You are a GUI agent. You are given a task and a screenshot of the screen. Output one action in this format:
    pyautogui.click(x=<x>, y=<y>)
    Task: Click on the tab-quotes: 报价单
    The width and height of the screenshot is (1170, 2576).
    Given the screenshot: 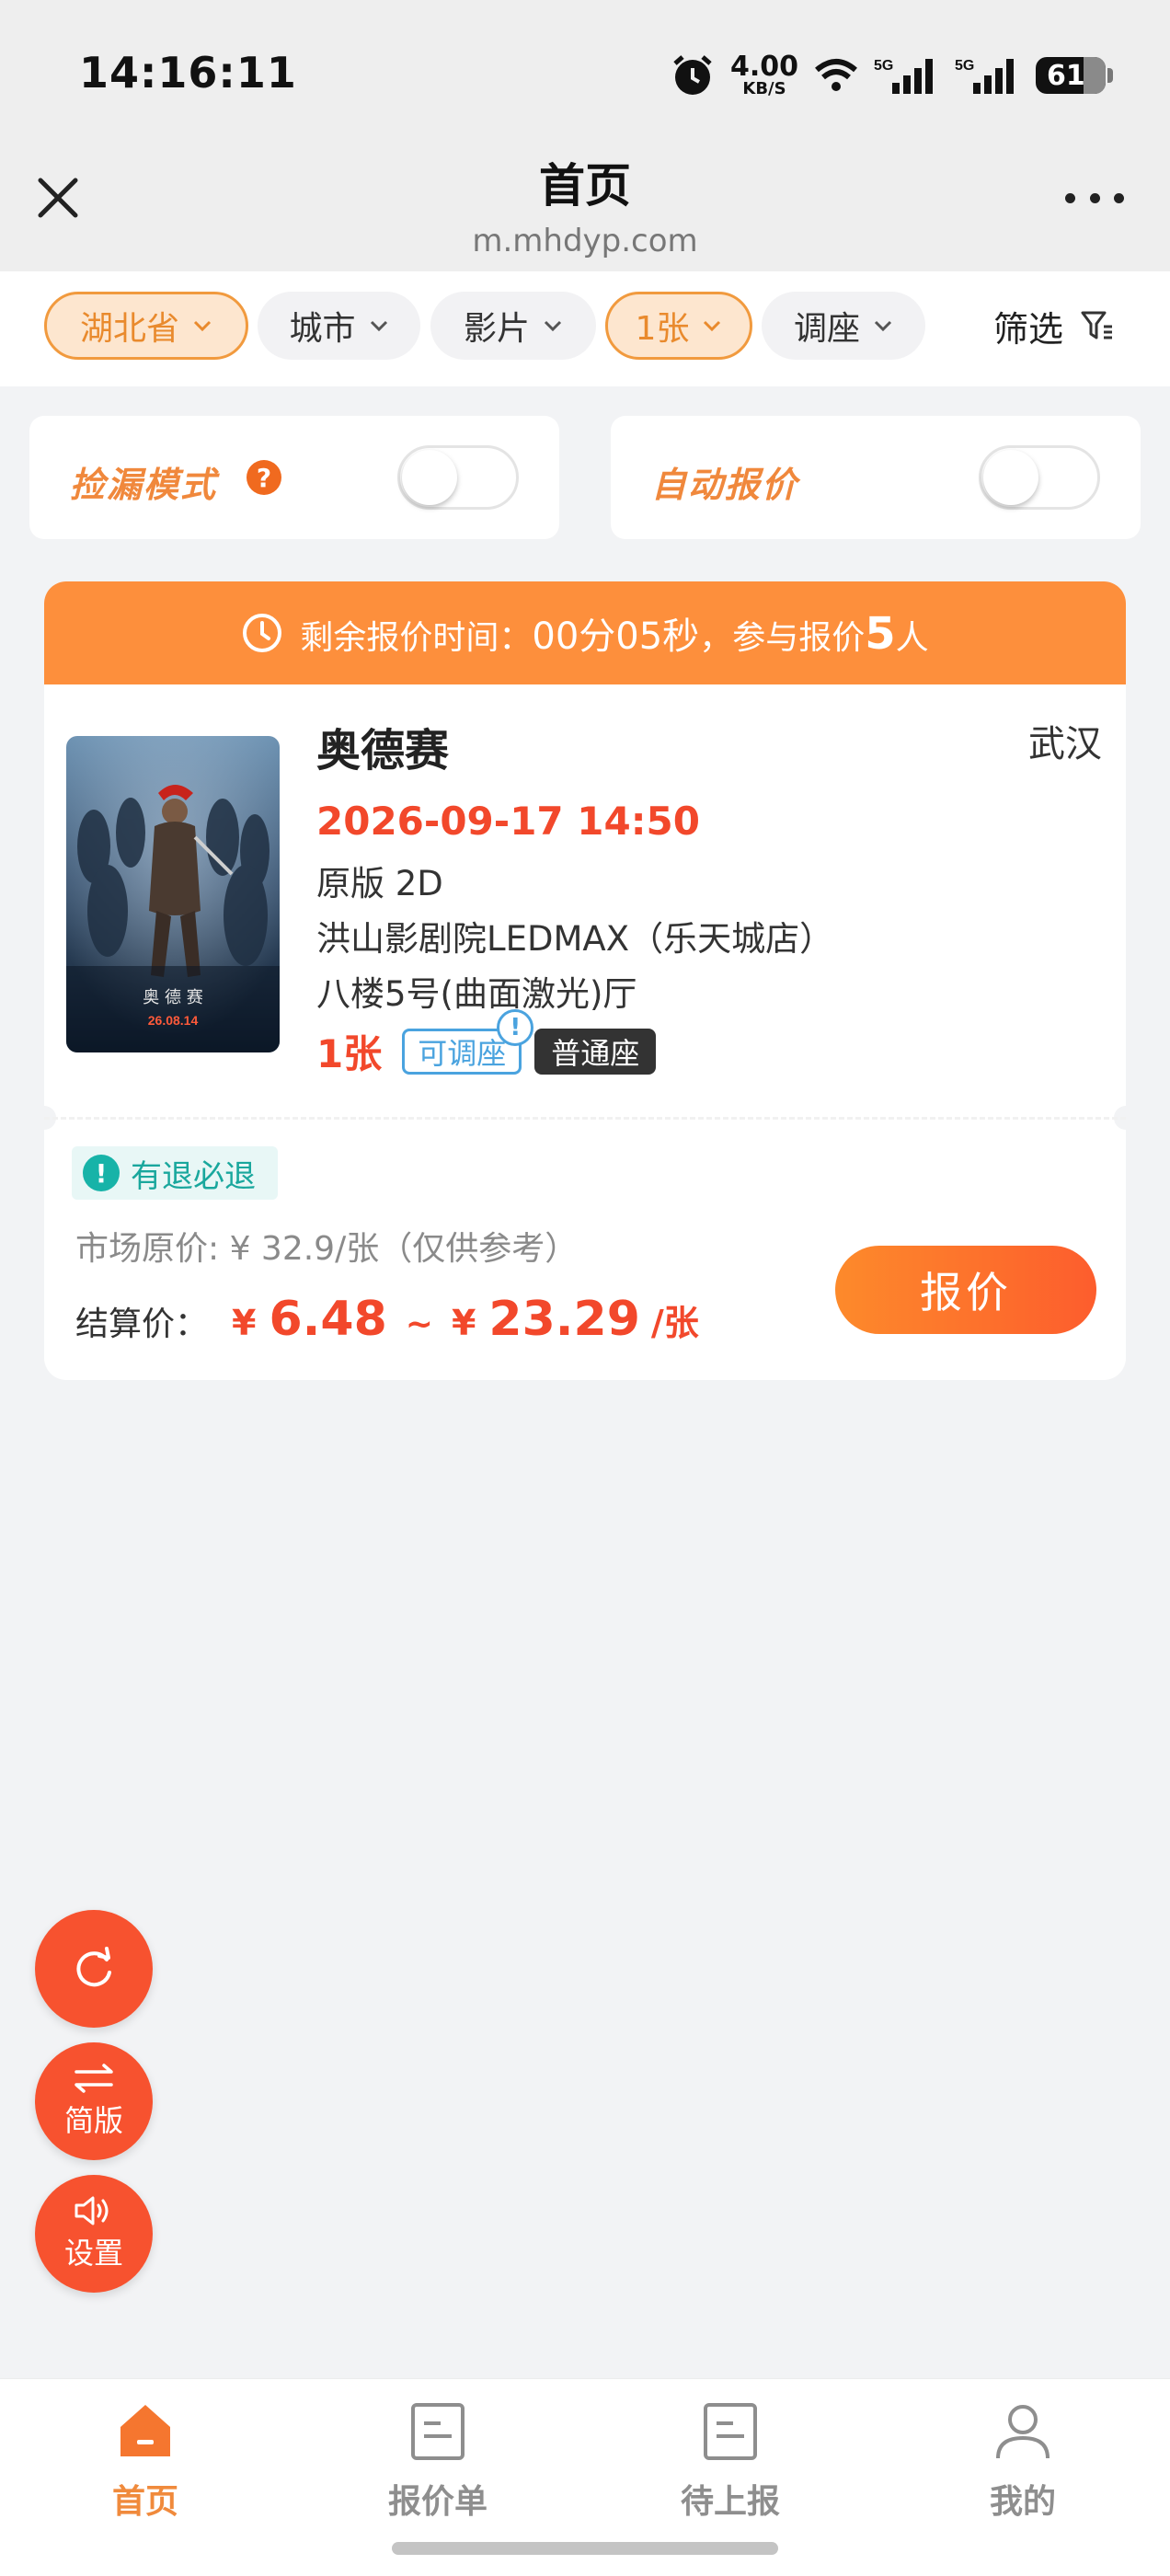 What is the action you would take?
    pyautogui.click(x=438, y=2461)
    